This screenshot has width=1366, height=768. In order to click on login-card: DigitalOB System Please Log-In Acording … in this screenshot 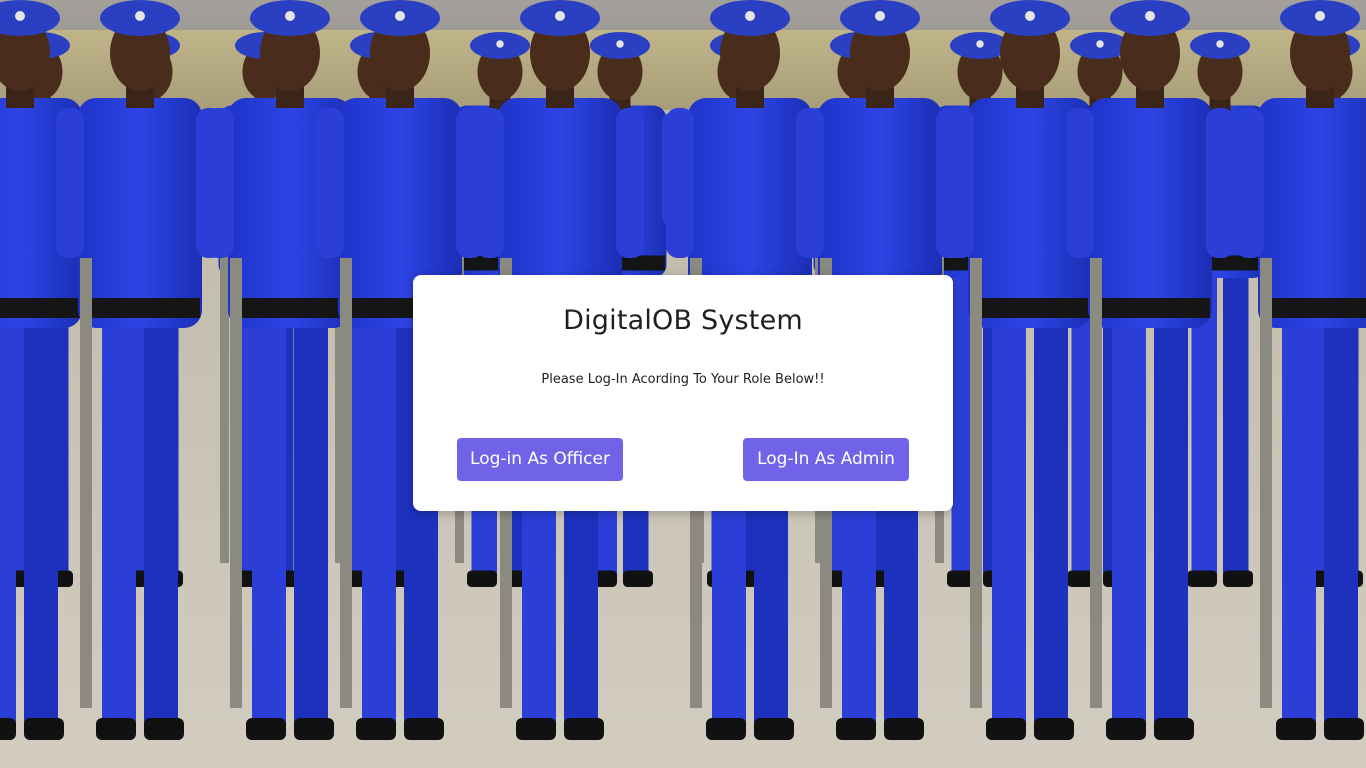, I will do `click(683, 393)`.